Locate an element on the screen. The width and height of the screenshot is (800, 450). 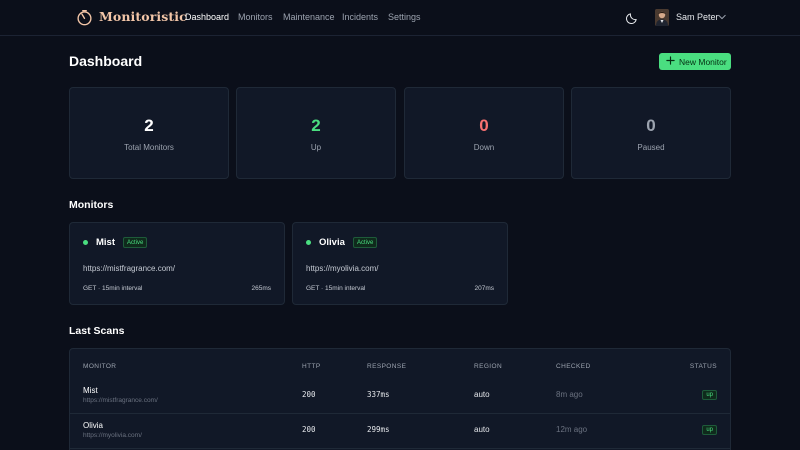
nav-monitors: Monitors is located at coordinates (255, 17).